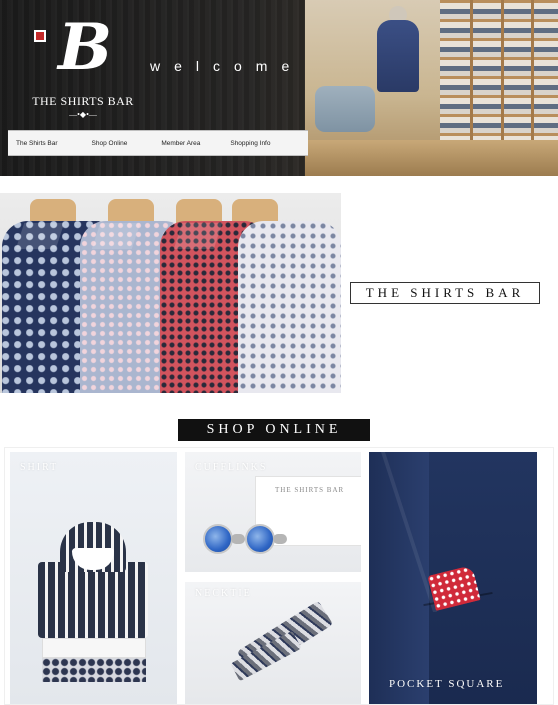  Describe the element at coordinates (310, 490) in the screenshot. I see `cufflinks-card-text: THE SHIRTS BAR` at that location.